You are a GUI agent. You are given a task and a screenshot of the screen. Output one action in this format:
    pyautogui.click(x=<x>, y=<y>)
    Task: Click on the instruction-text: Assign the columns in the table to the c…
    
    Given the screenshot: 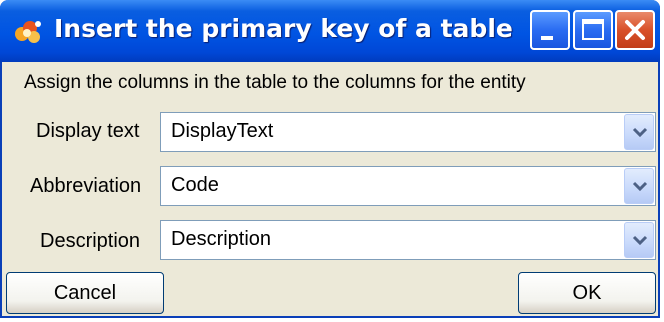 What is the action you would take?
    pyautogui.click(x=275, y=82)
    